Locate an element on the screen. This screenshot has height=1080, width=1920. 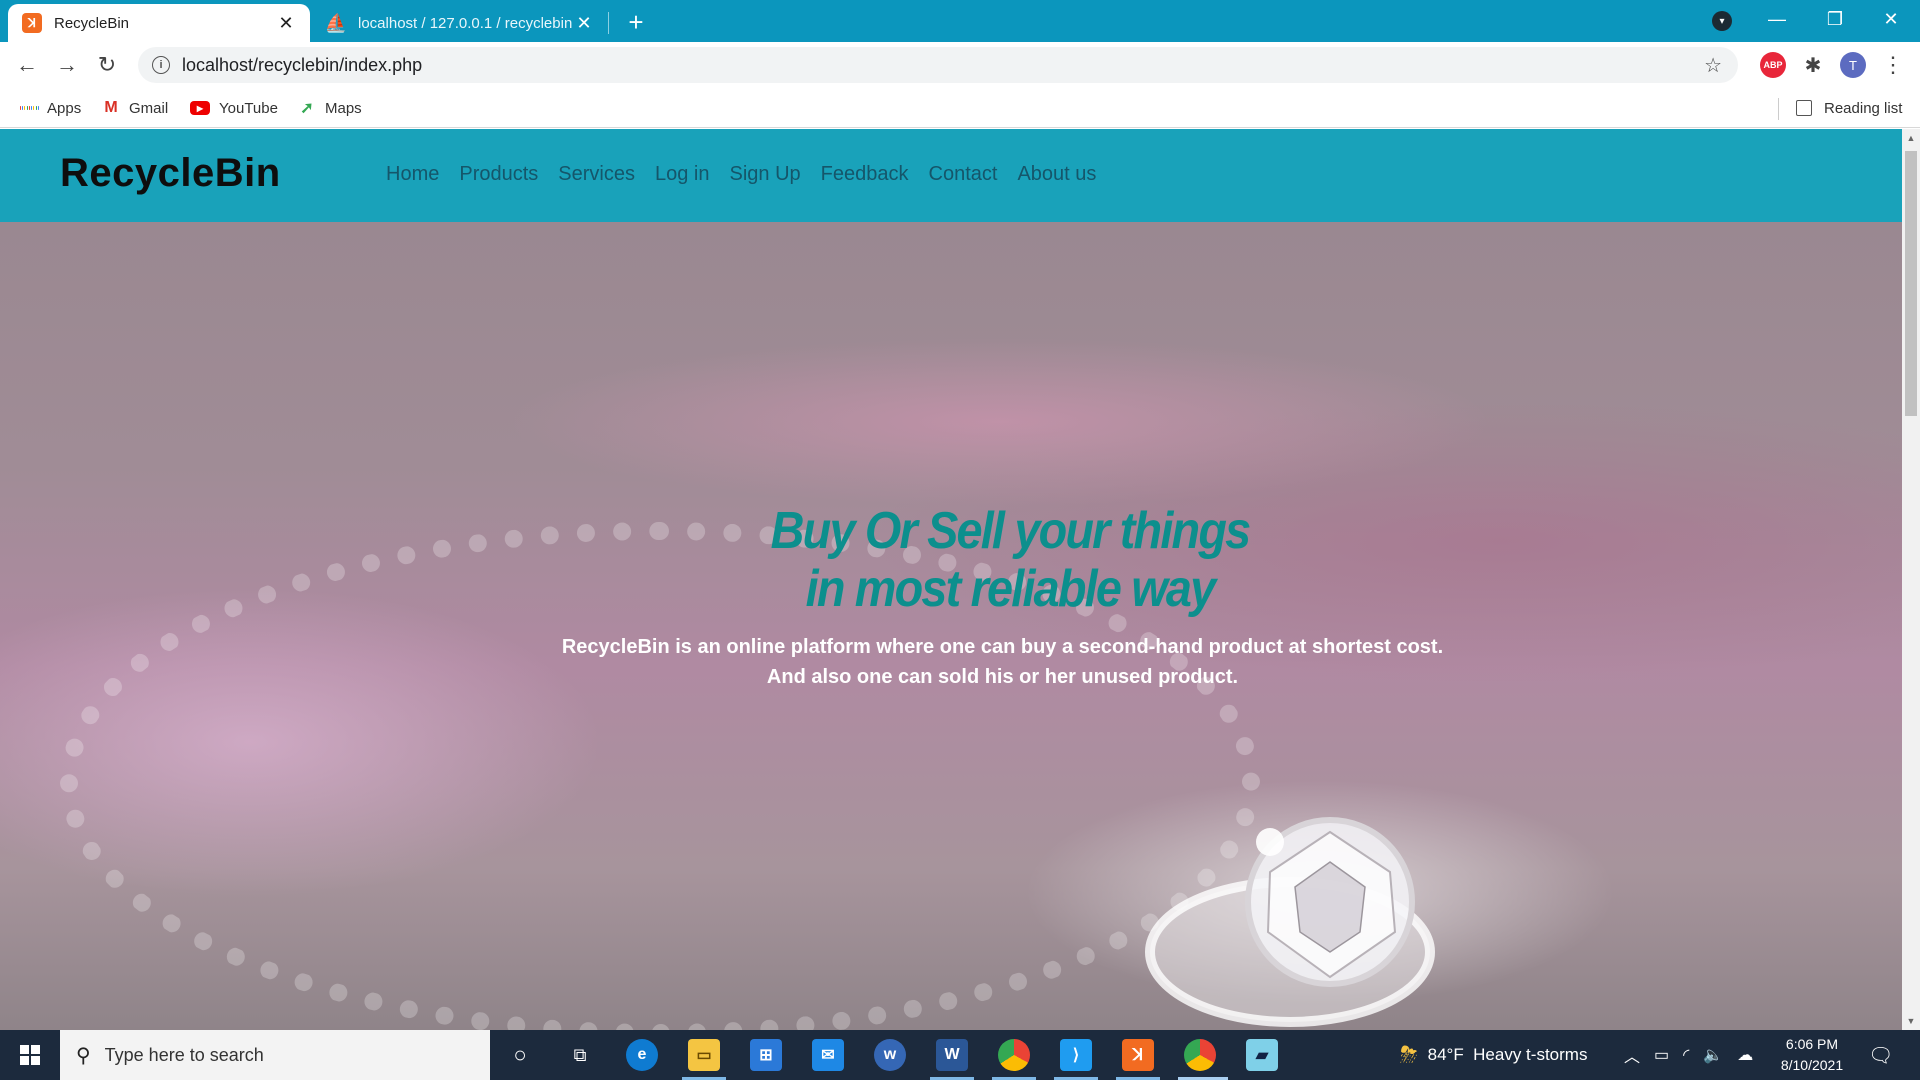
bookmark-gmail: M Gmail is located at coordinates (135, 108).